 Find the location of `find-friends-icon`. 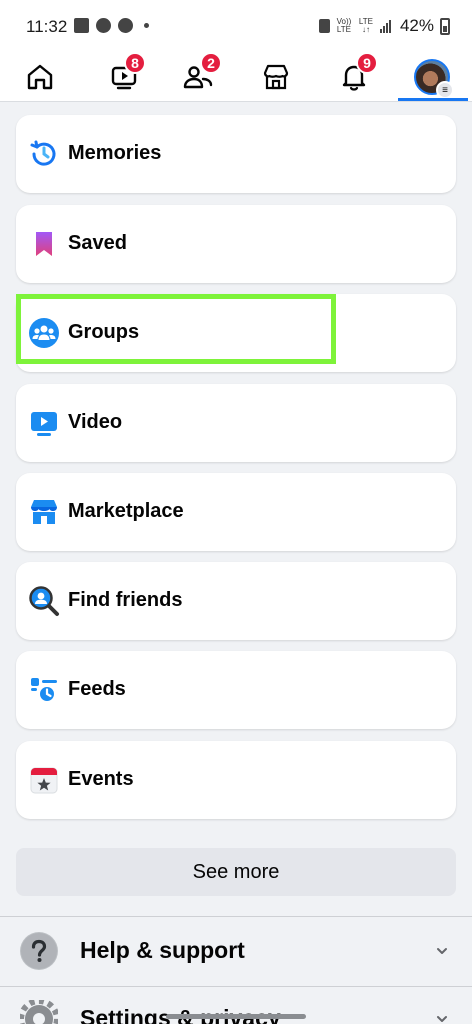

find-friends-icon is located at coordinates (44, 601).